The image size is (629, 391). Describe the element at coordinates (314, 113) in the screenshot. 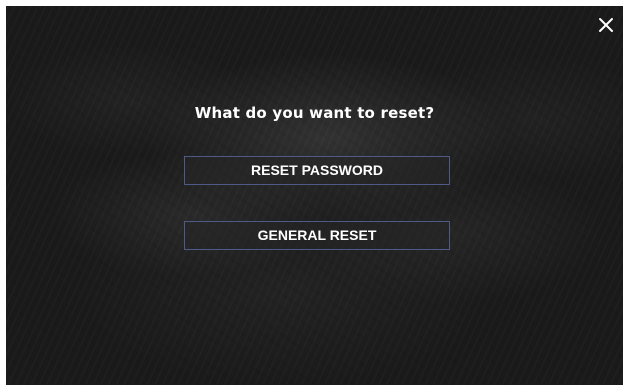

I see `dialog-title: What do you want to reset?` at that location.